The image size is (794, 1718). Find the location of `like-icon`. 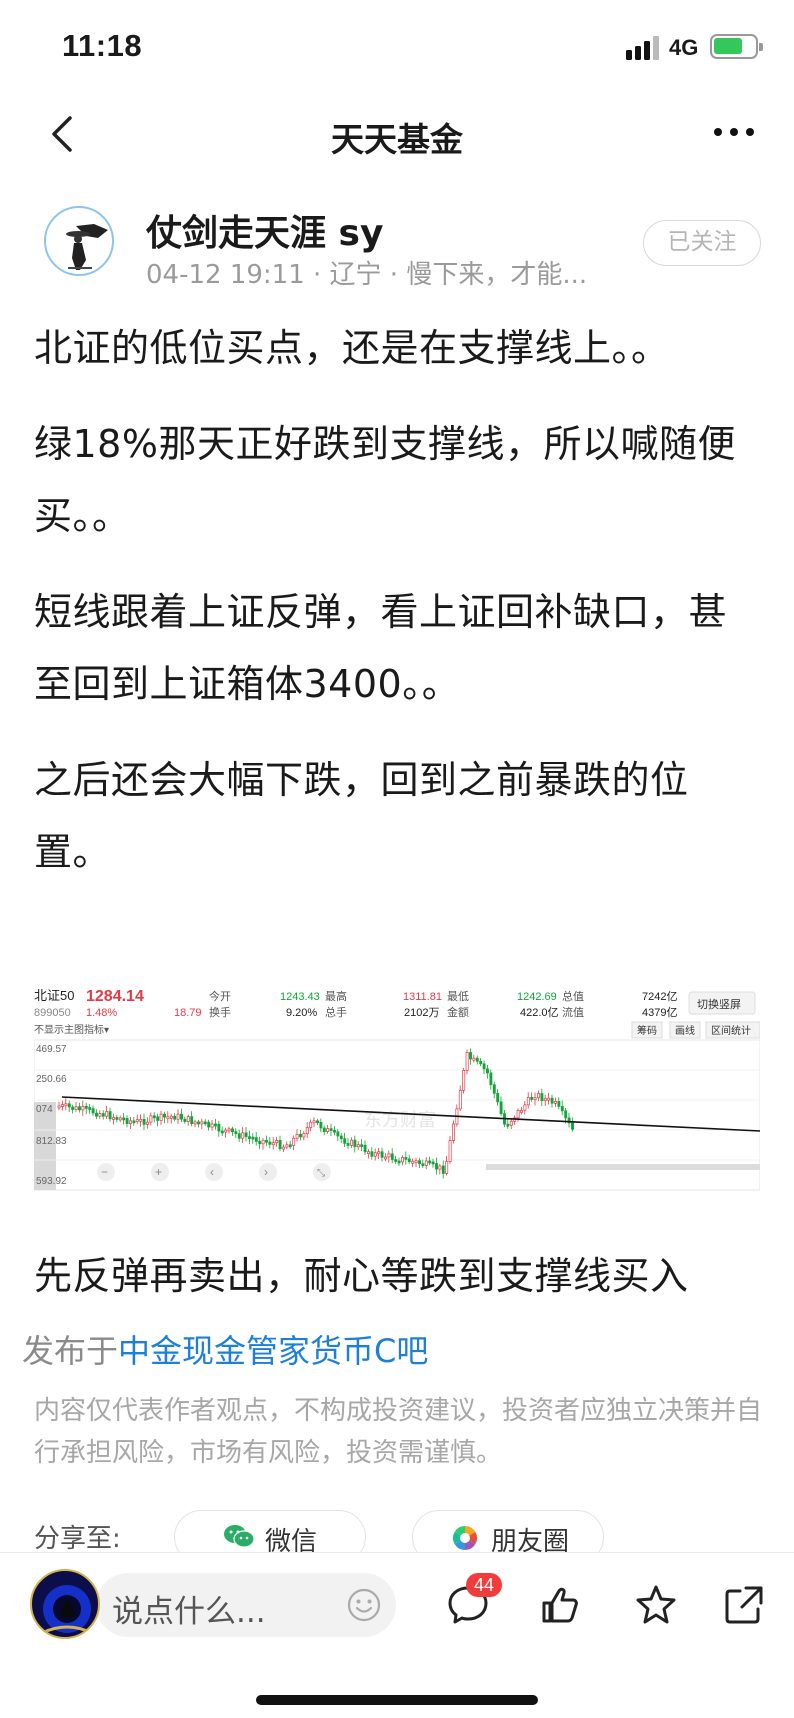

like-icon is located at coordinates (560, 1605).